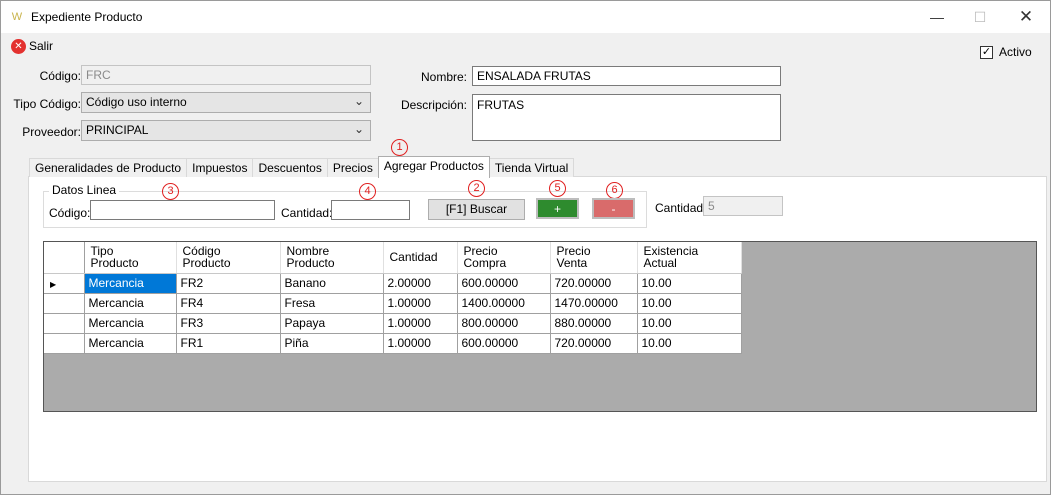 This screenshot has height=495, width=1051. Describe the element at coordinates (64, 283) in the screenshot. I see `row-selector: ▶` at that location.